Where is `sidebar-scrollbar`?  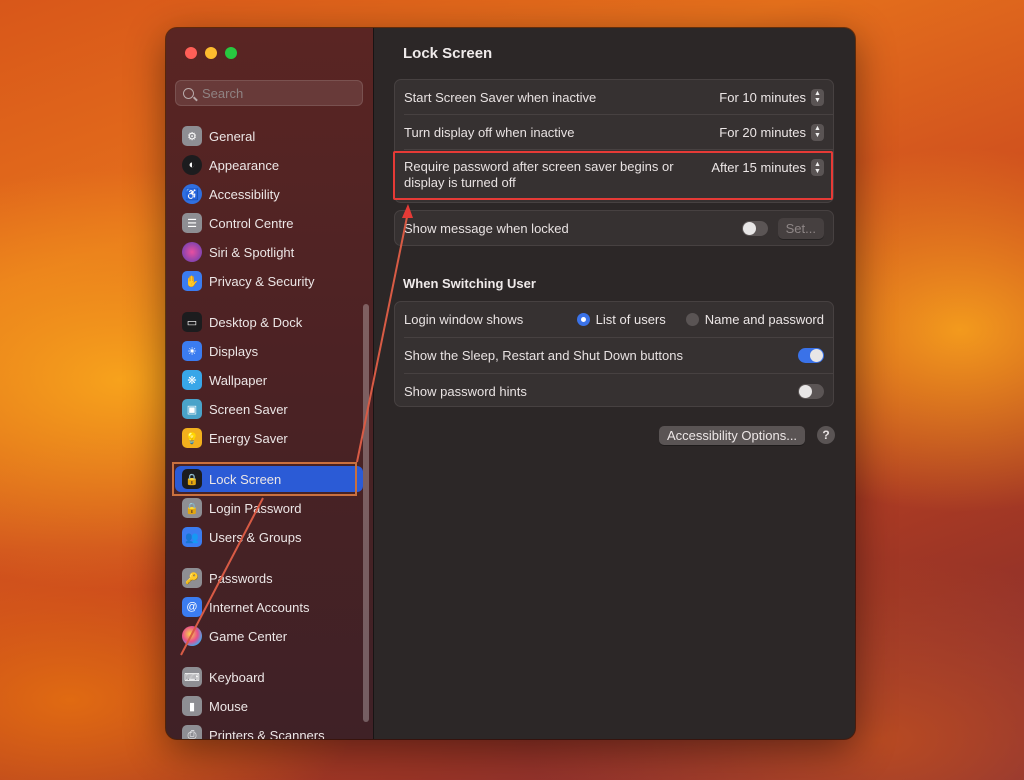 sidebar-scrollbar is located at coordinates (366, 513).